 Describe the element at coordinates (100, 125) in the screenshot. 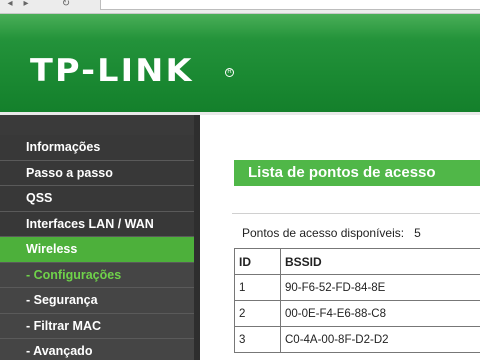

I see `sidebar-top-gap` at that location.